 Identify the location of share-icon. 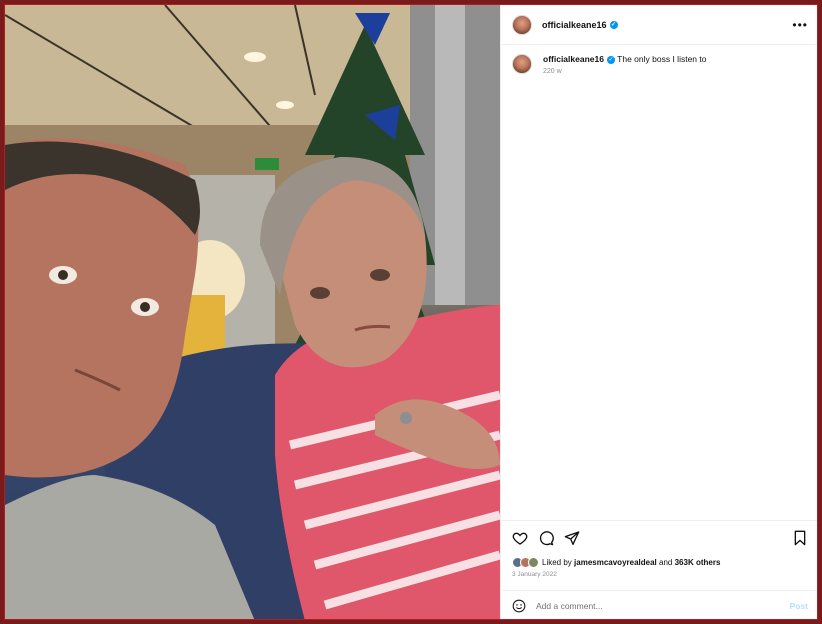
(572, 538).